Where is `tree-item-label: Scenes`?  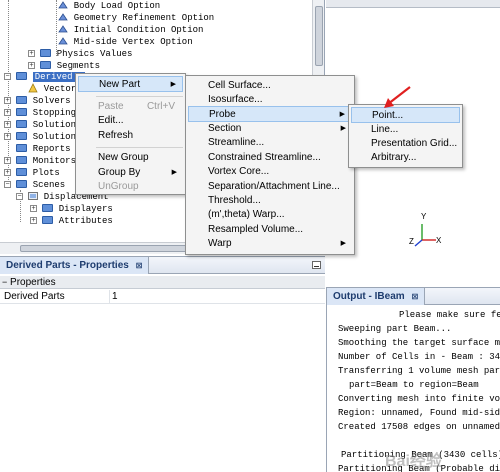
tree-item-label: Scenes is located at coordinates (49, 185).